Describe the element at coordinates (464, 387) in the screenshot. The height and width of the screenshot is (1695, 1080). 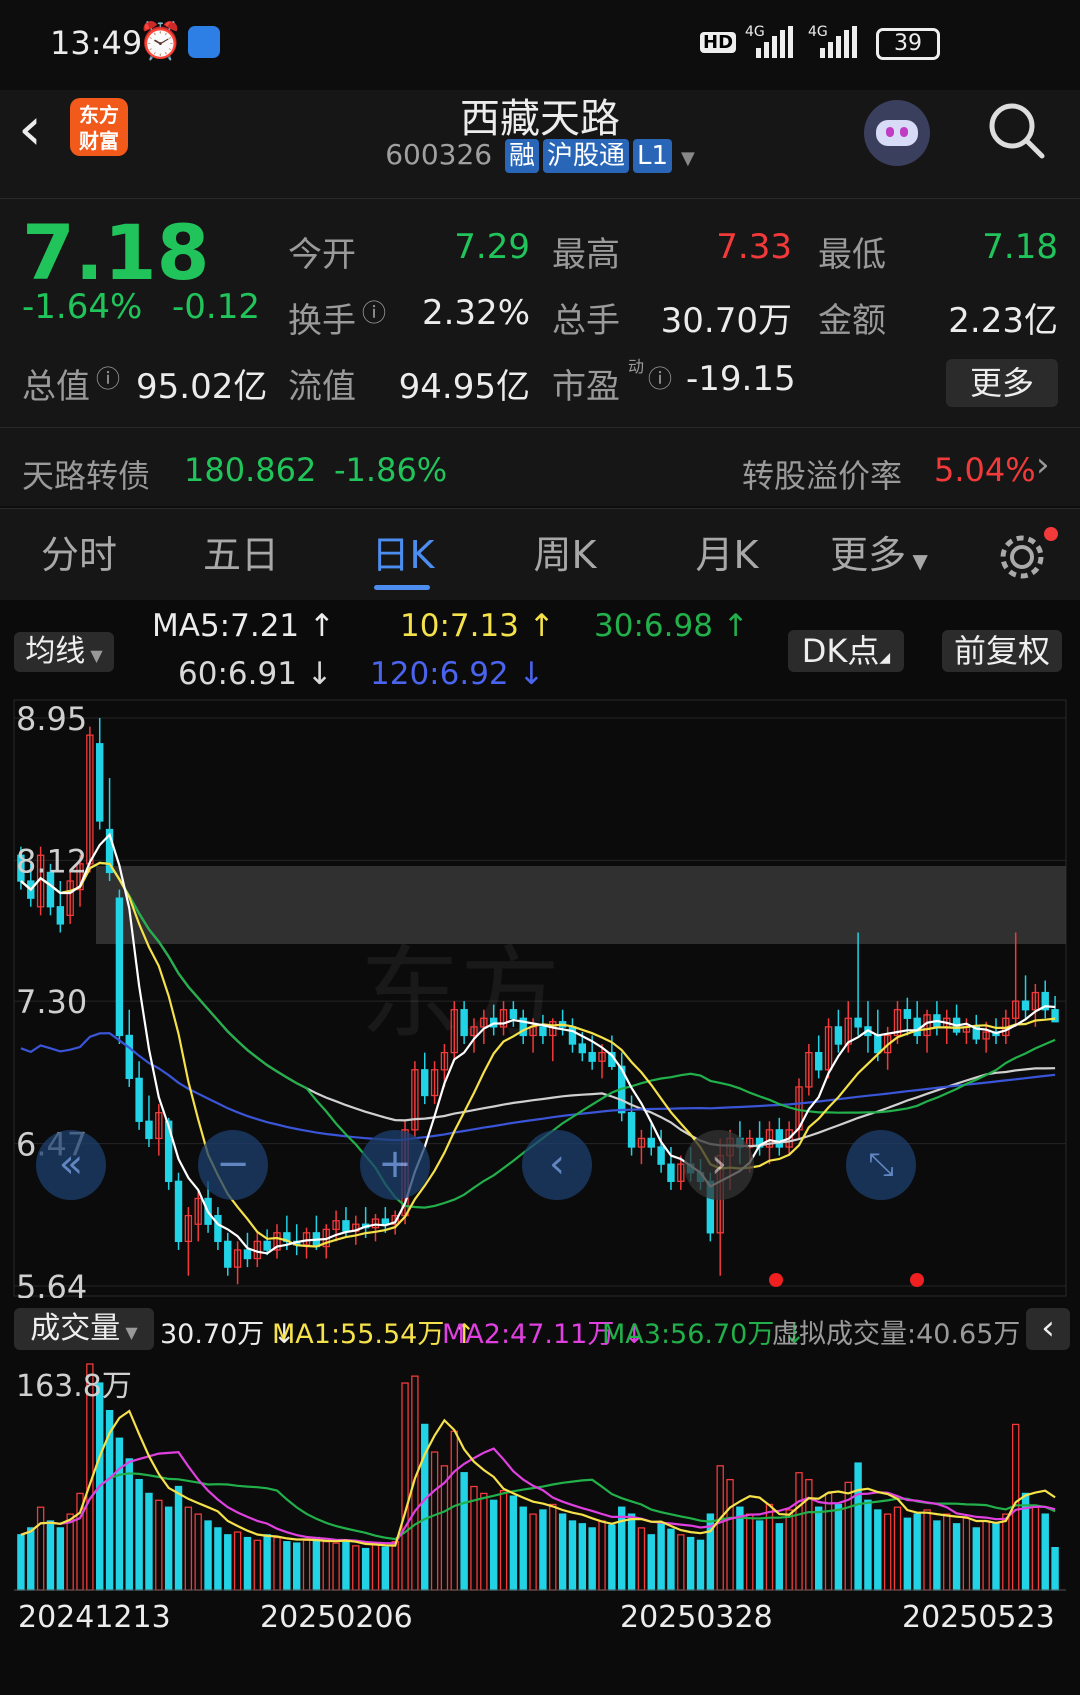
I see `float-value: 94.95亿` at that location.